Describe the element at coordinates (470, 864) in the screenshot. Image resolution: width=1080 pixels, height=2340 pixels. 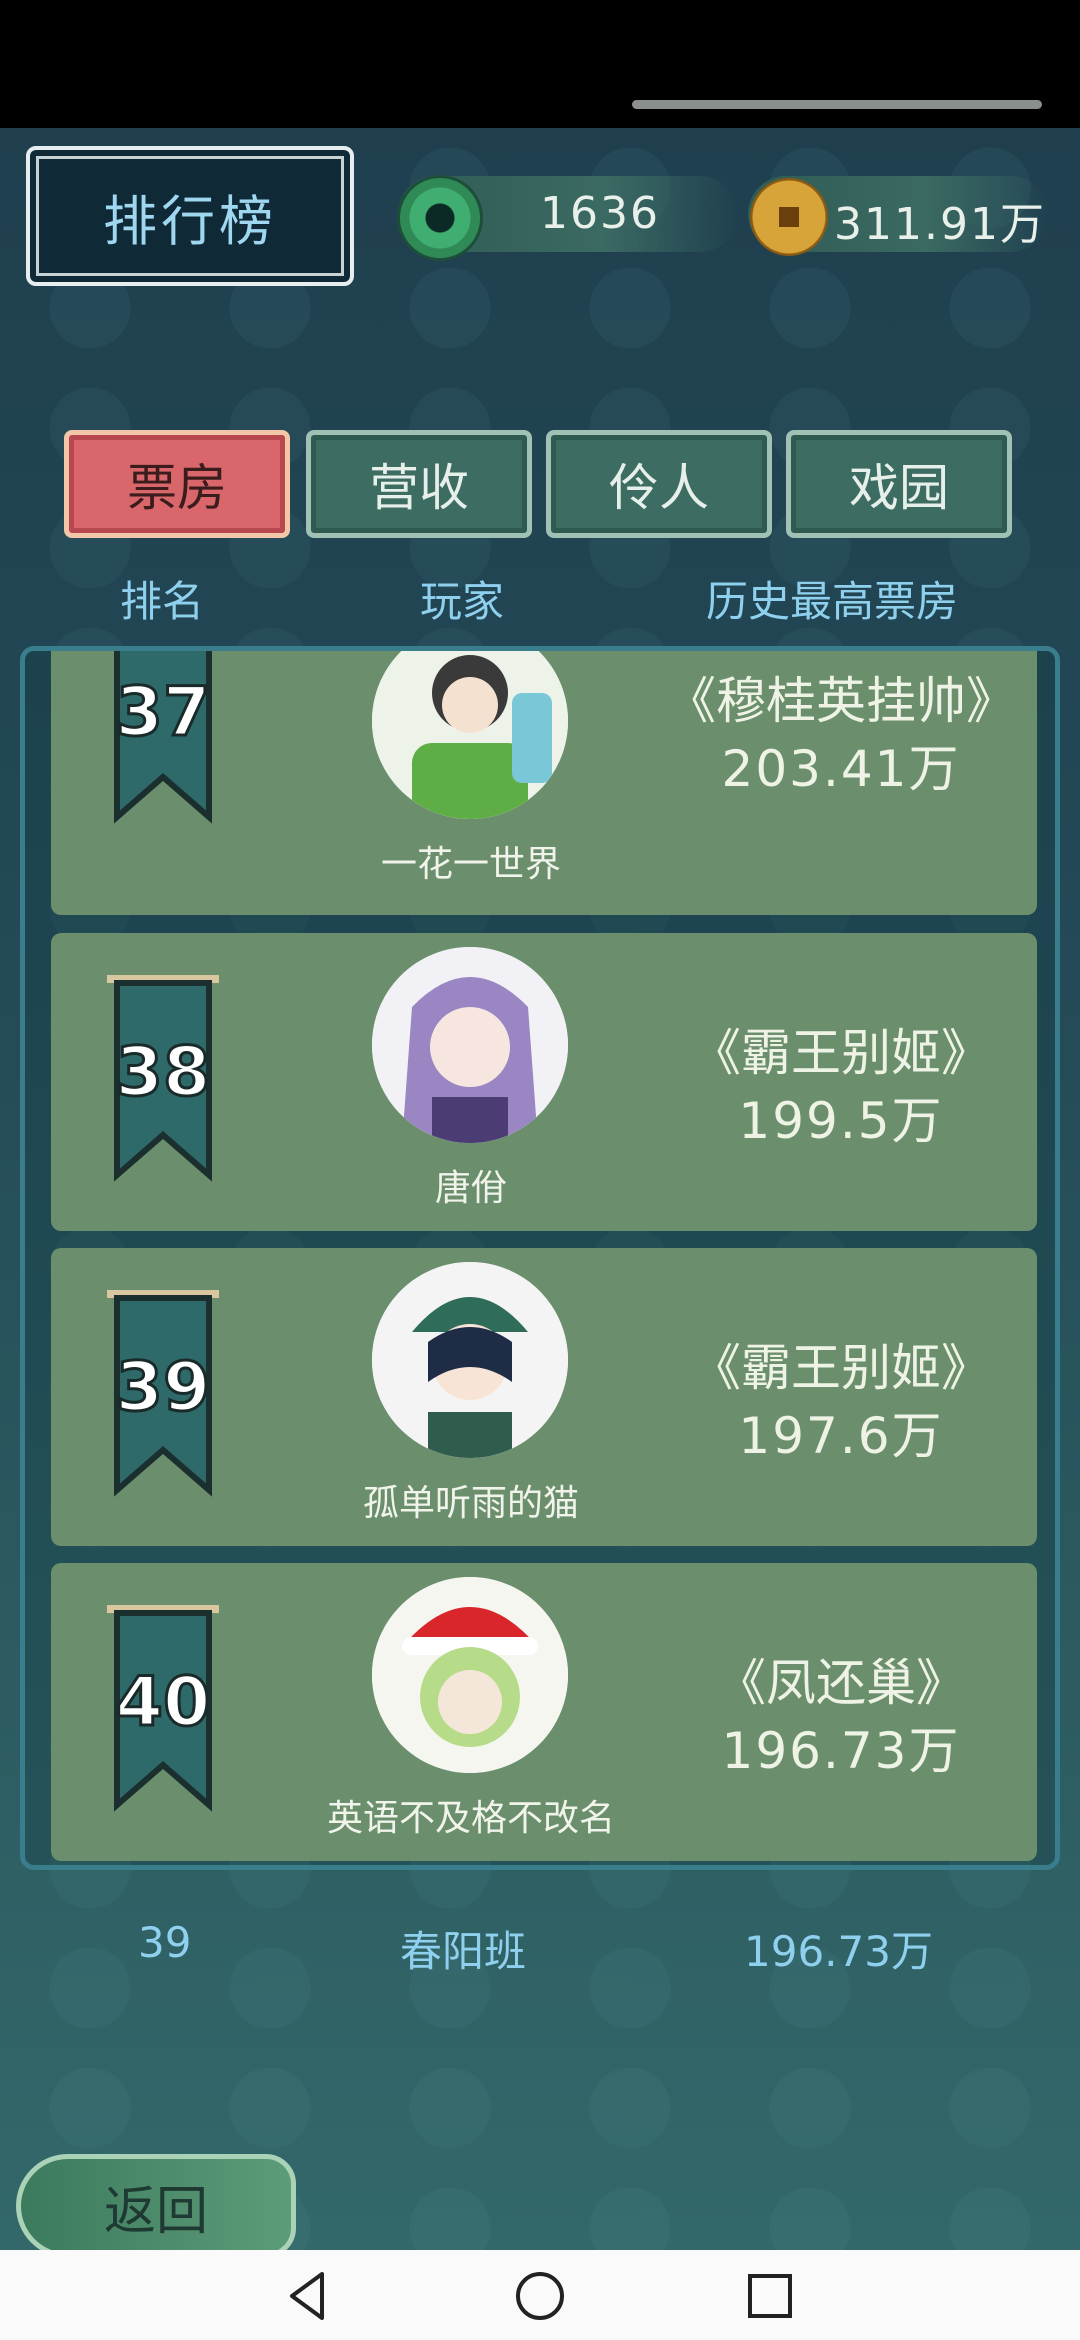
I see `player-name: 一花一世界` at that location.